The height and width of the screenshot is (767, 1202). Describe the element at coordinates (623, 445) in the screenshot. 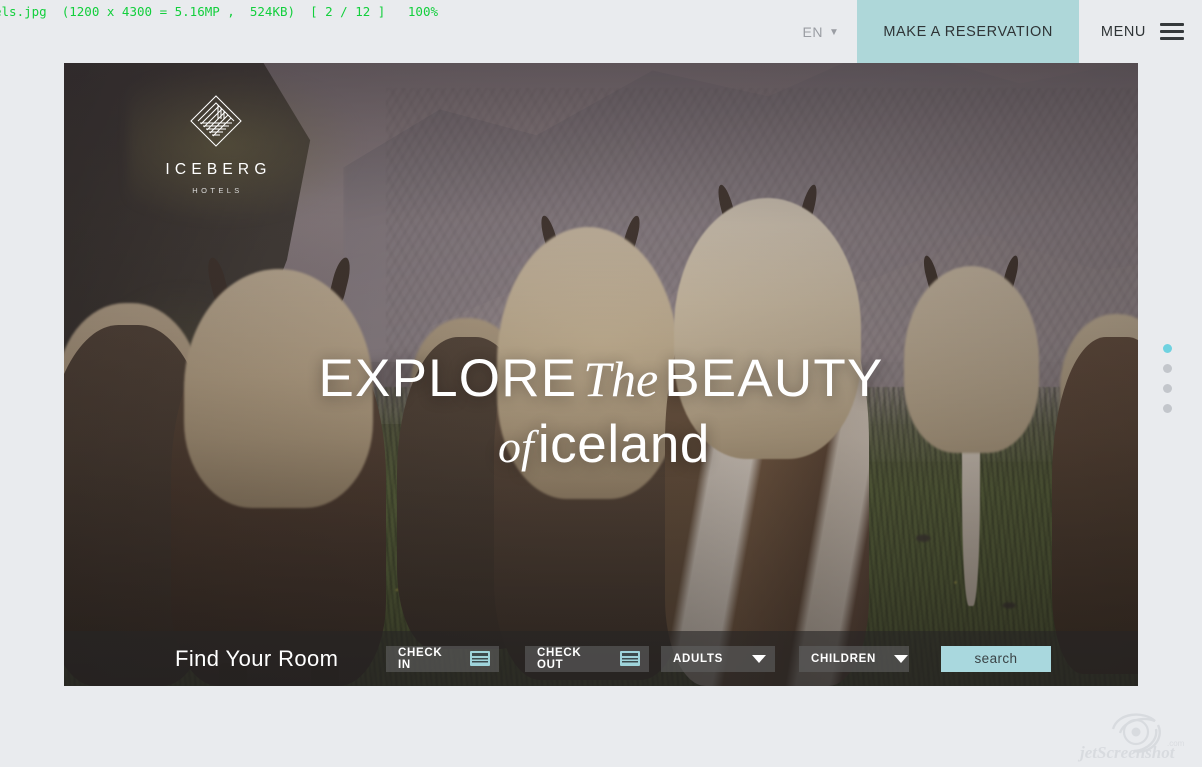

I see `headline-word-iceland: iceland` at that location.